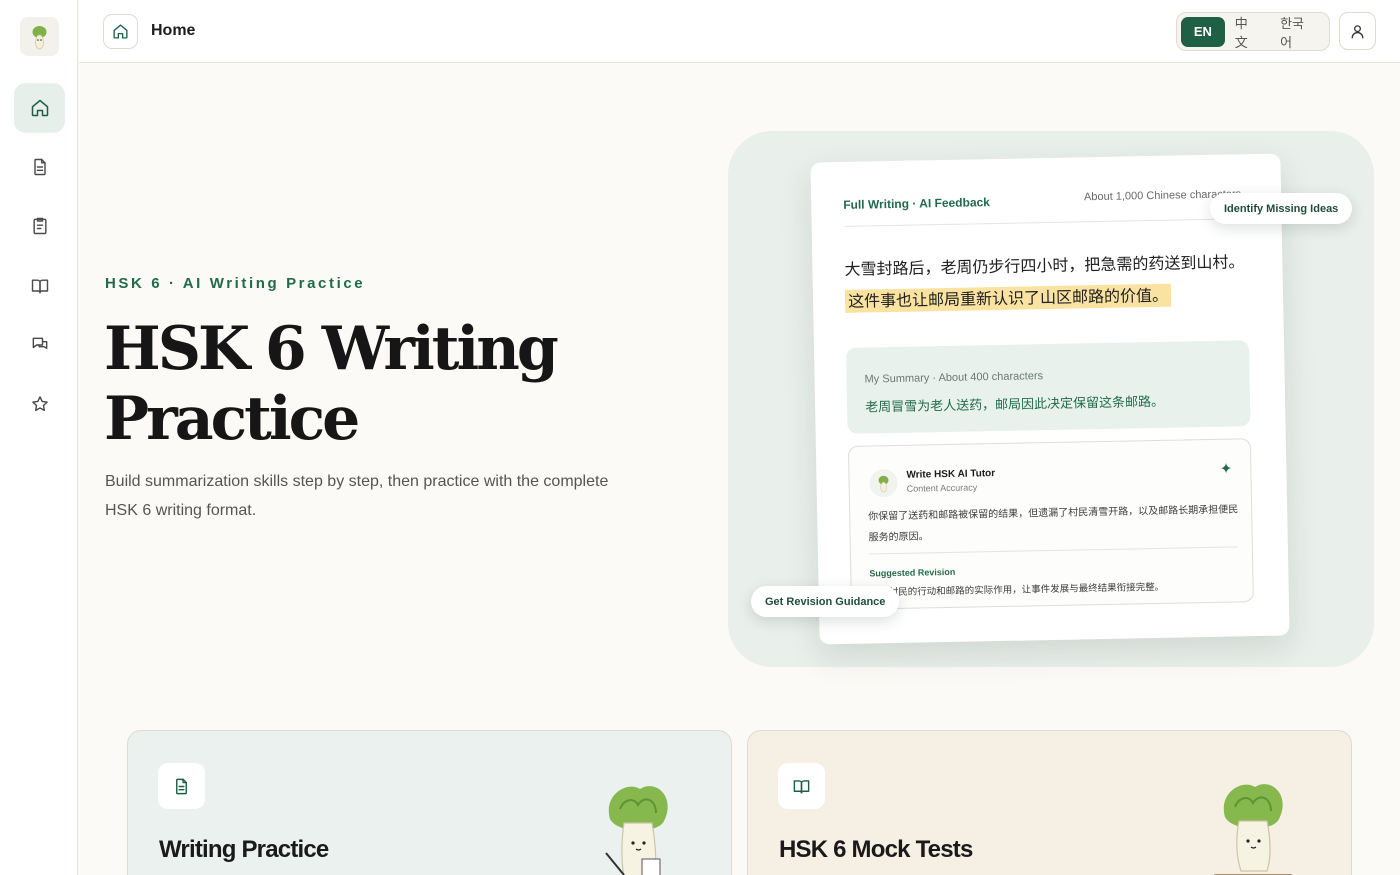  I want to click on language-option-en: EN, so click(1203, 31).